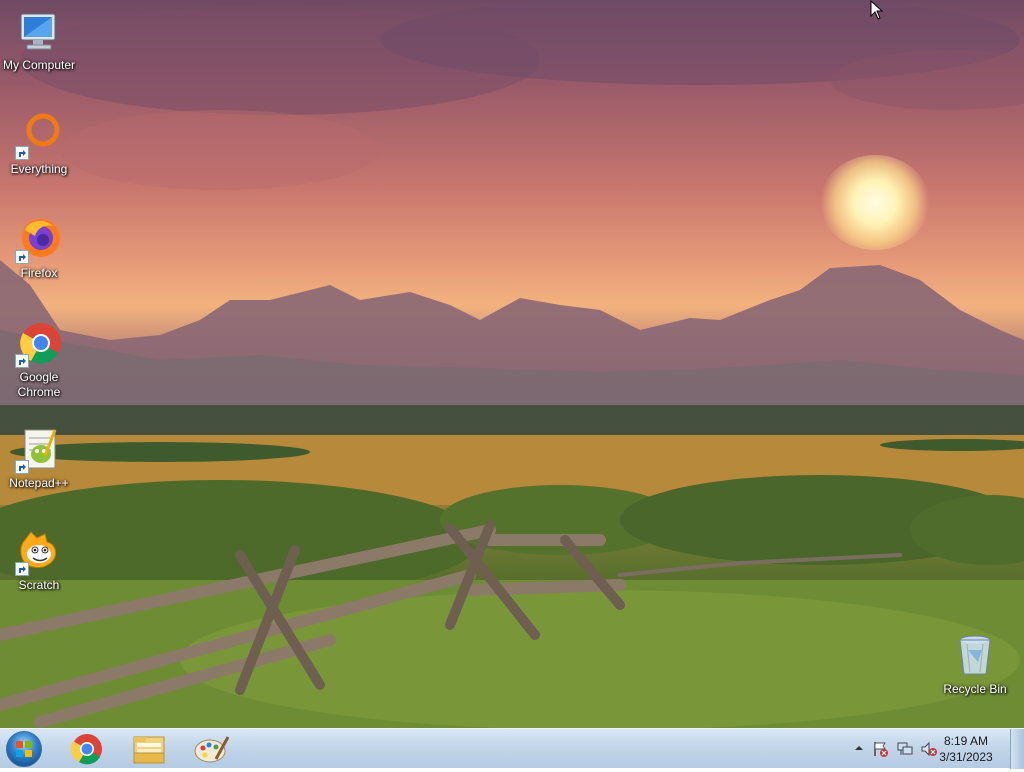 Image resolution: width=1024 pixels, height=772 pixels. What do you see at coordinates (966, 757) in the screenshot?
I see `clock-date: 3/31/2023` at bounding box center [966, 757].